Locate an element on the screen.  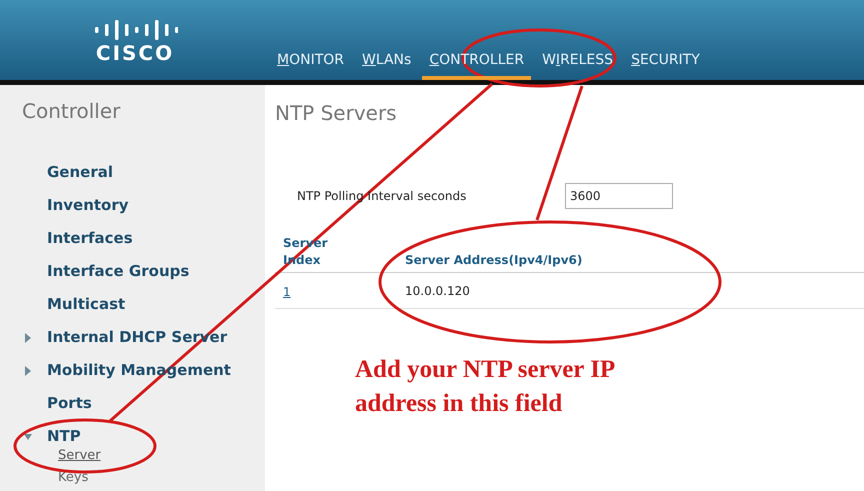
sidebar-link: NTP is located at coordinates (64, 436).